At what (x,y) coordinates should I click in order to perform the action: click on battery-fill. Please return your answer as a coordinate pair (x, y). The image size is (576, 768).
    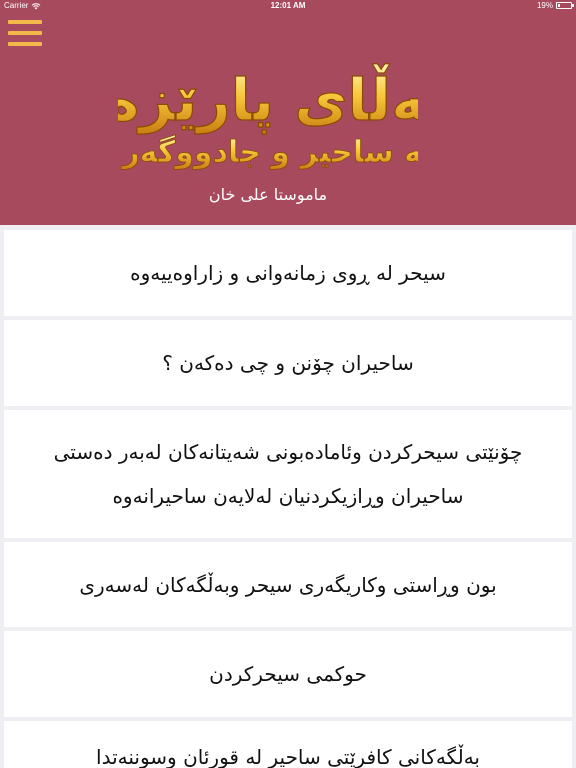
    Looking at the image, I should click on (559, 5).